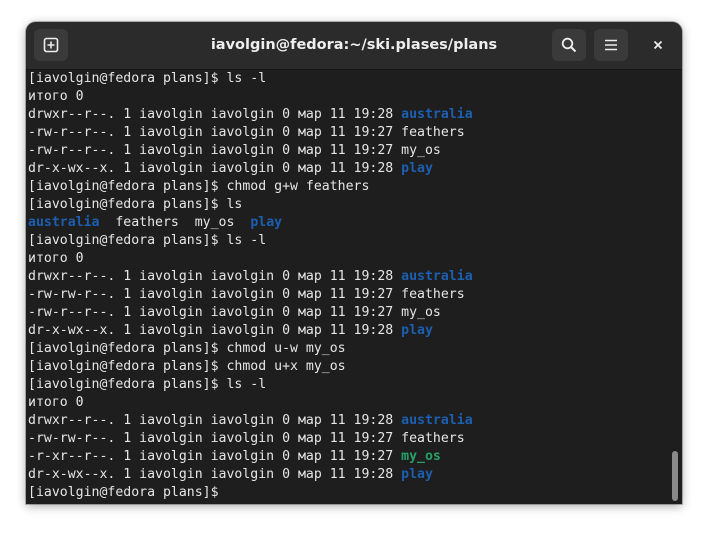 Image resolution: width=708 pixels, height=533 pixels. I want to click on main-menu-button, so click(611, 45).